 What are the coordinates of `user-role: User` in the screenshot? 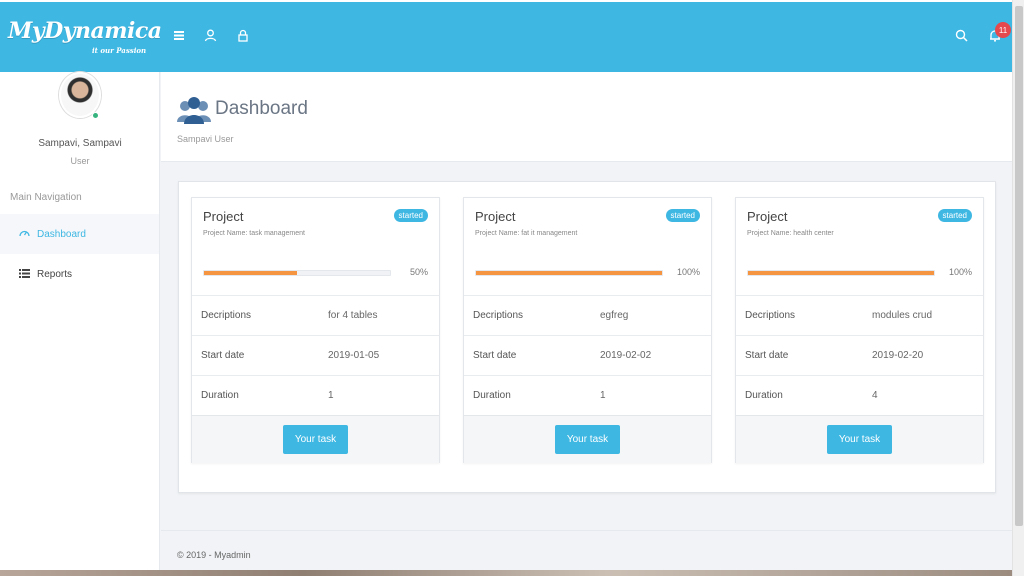 It's located at (80, 161).